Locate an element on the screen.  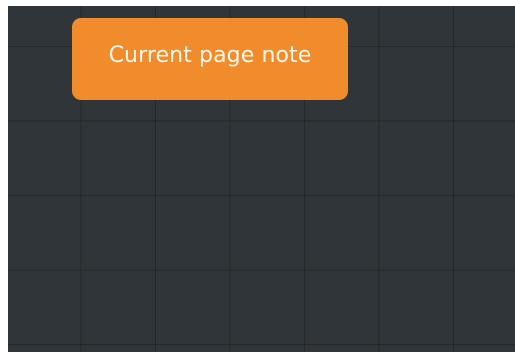
current-page-note-button: Current page note is located at coordinates (210, 59).